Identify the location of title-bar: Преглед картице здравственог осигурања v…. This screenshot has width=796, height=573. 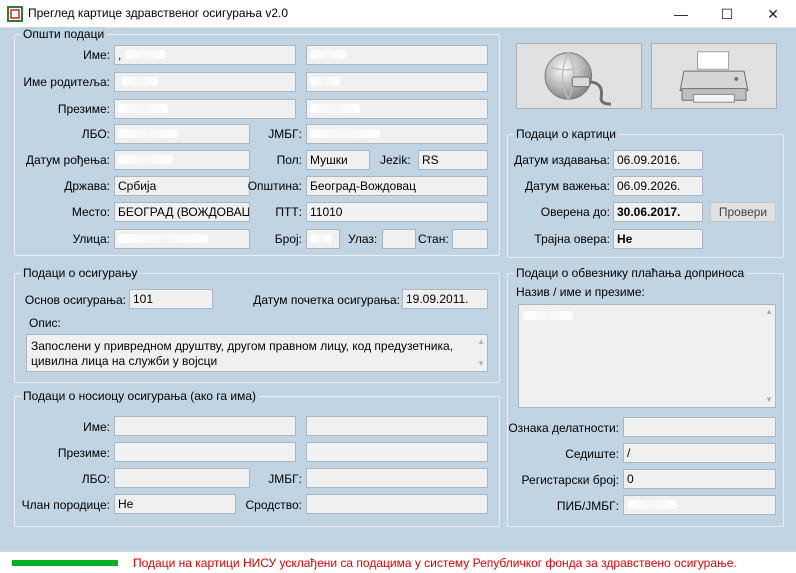
(398, 14).